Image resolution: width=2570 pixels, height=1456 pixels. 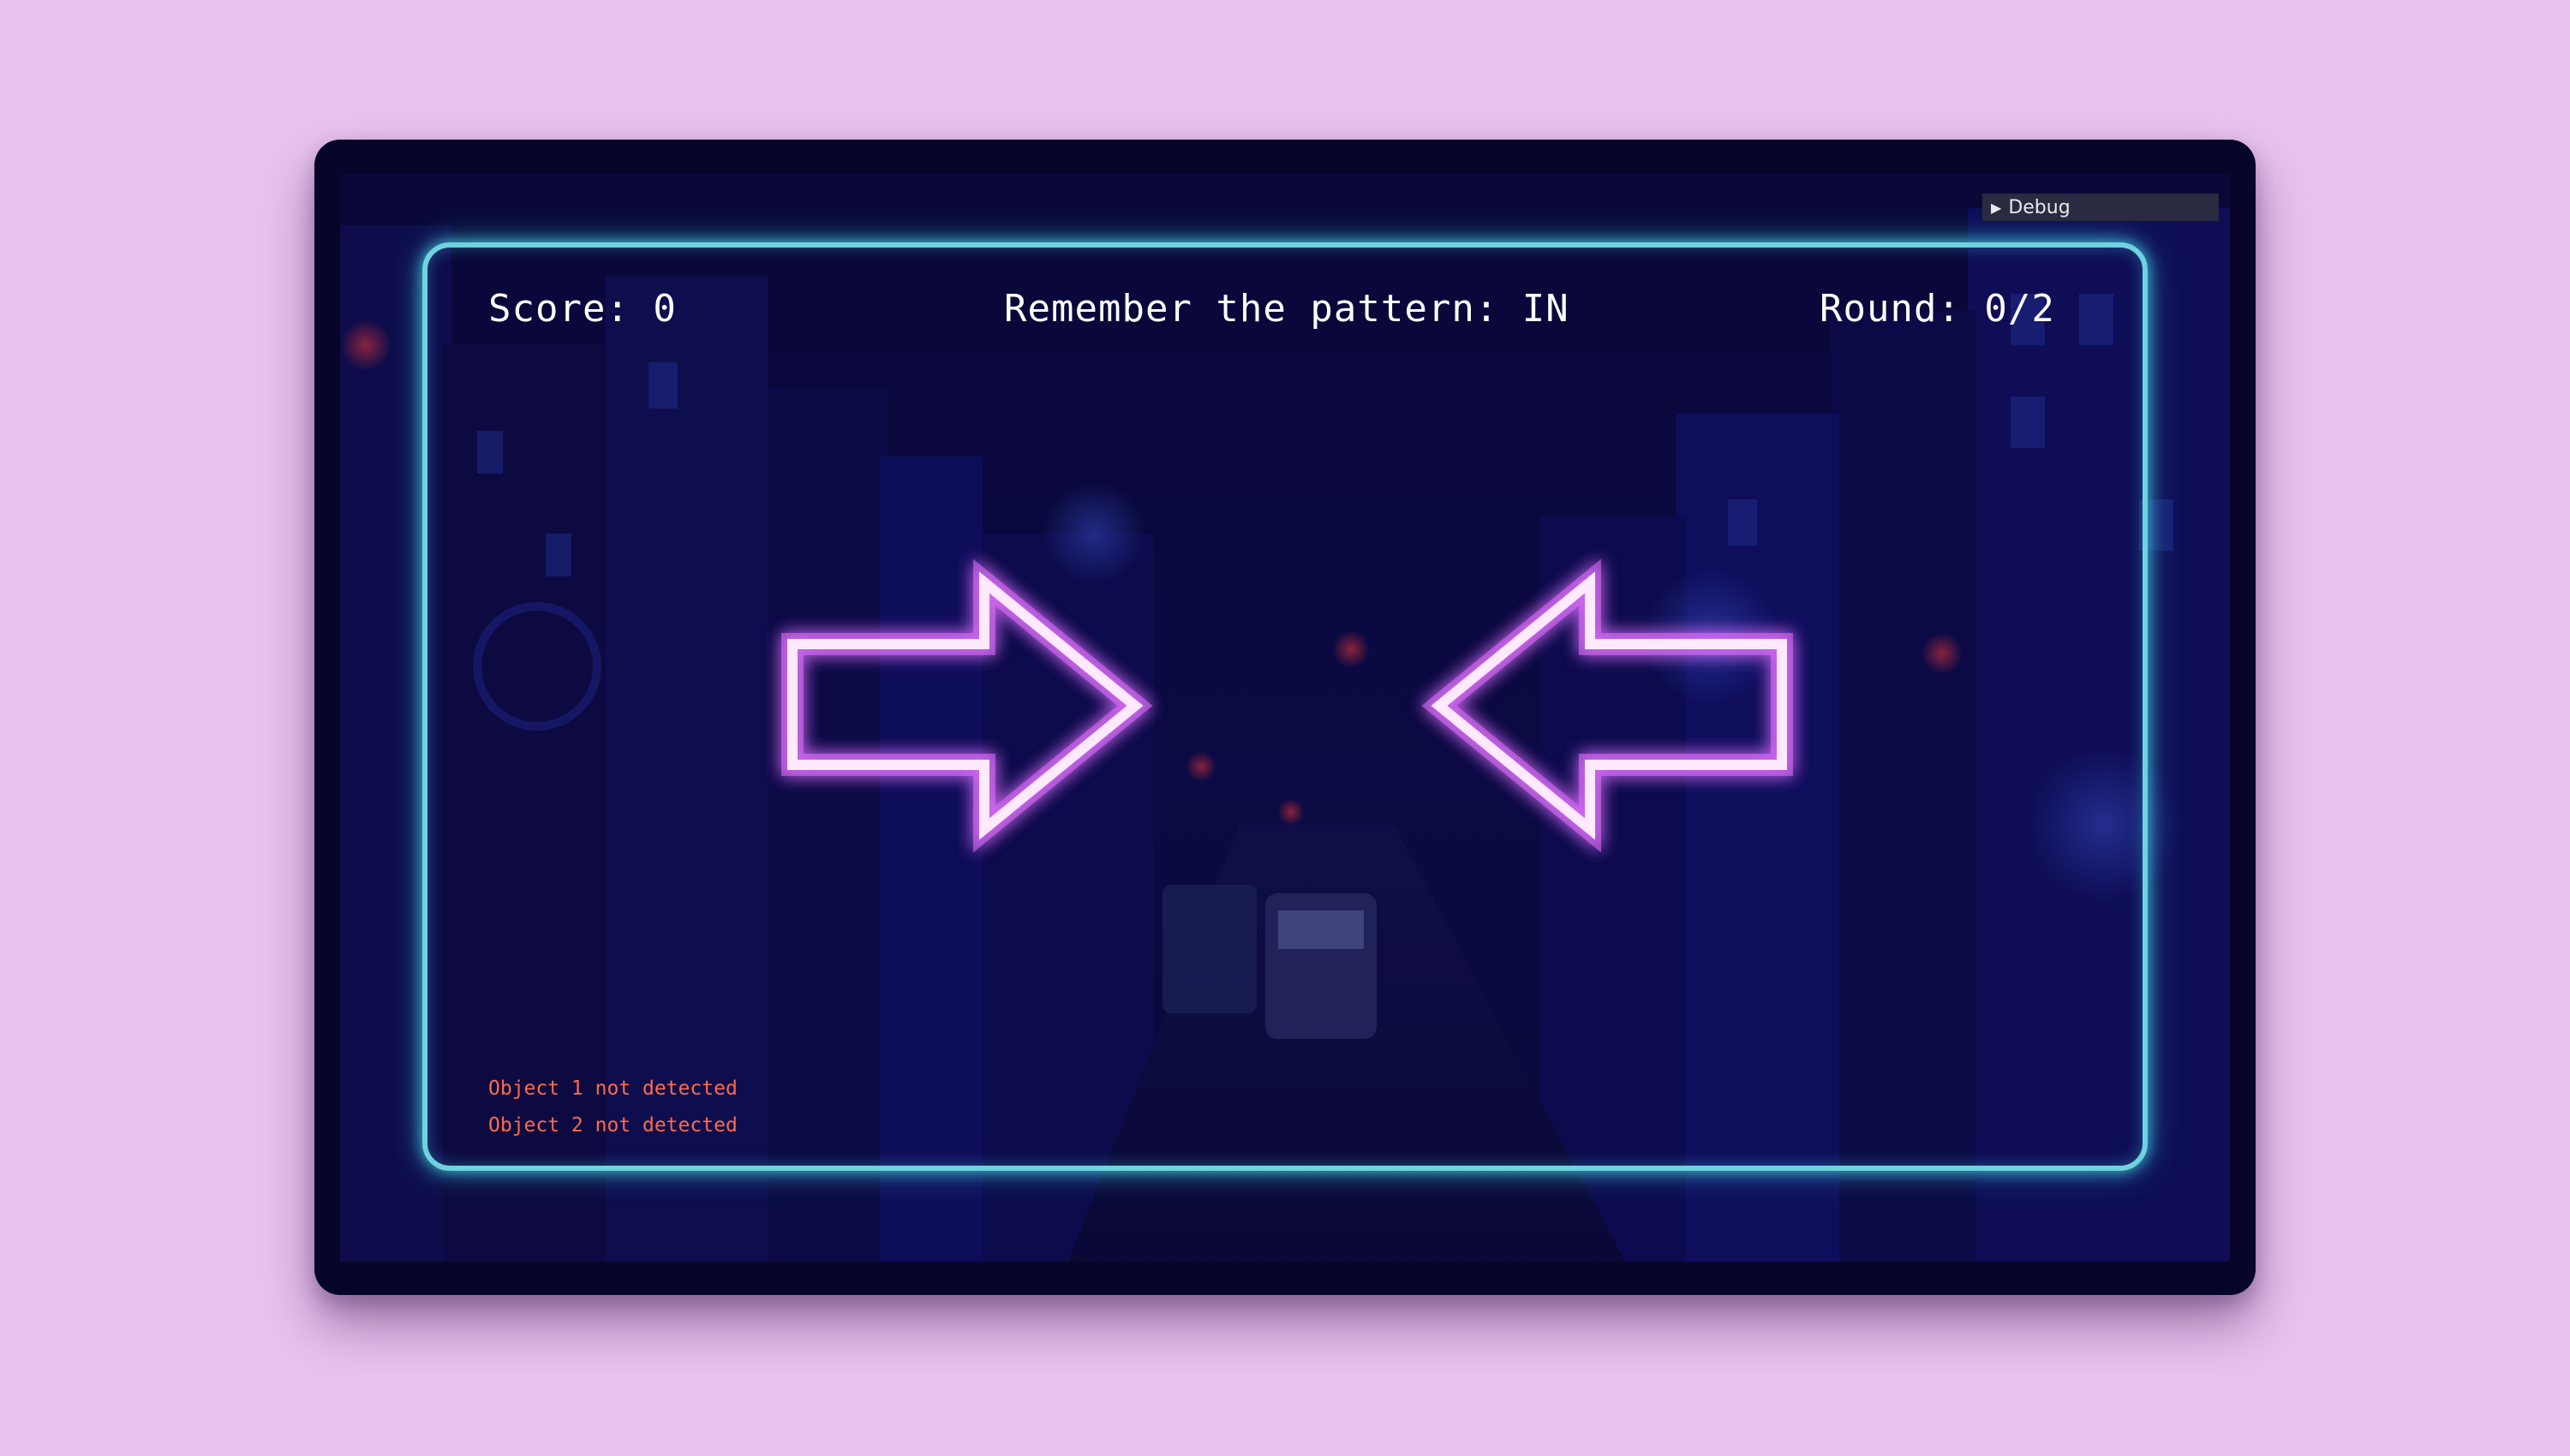 What do you see at coordinates (613, 1125) in the screenshot?
I see `object-2-status: Object 2 not detected` at bounding box center [613, 1125].